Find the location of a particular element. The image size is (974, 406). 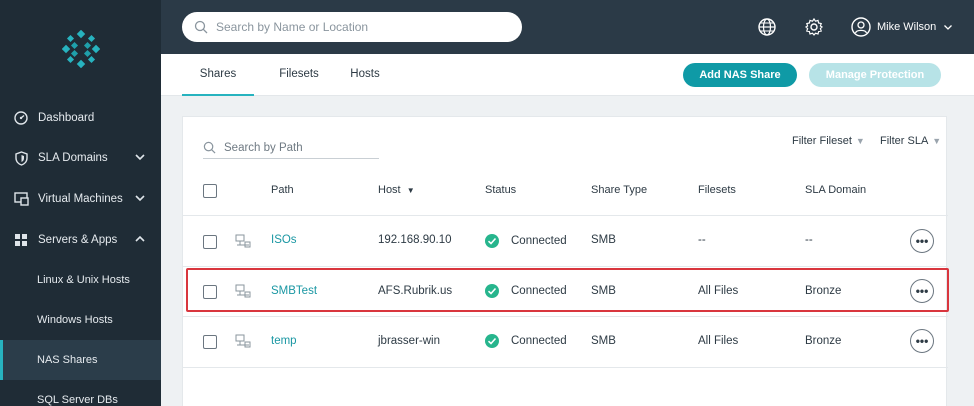

column-header-status: Status is located at coordinates (500, 190).